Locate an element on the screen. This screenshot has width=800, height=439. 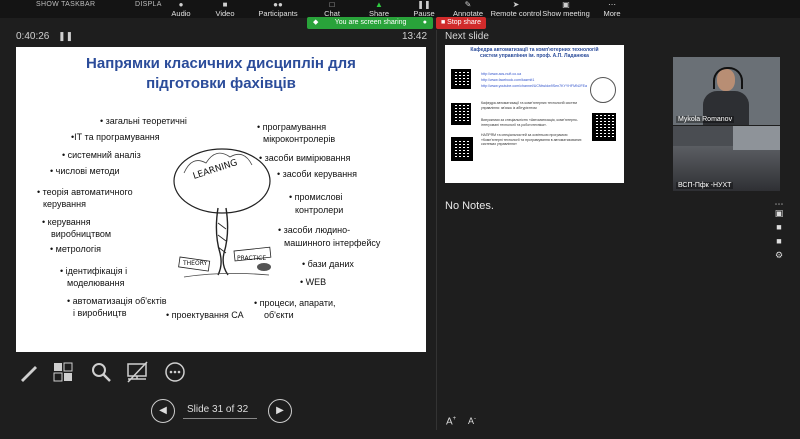
pause-timer-icon: ❚❚ is located at coordinates (65, 36).